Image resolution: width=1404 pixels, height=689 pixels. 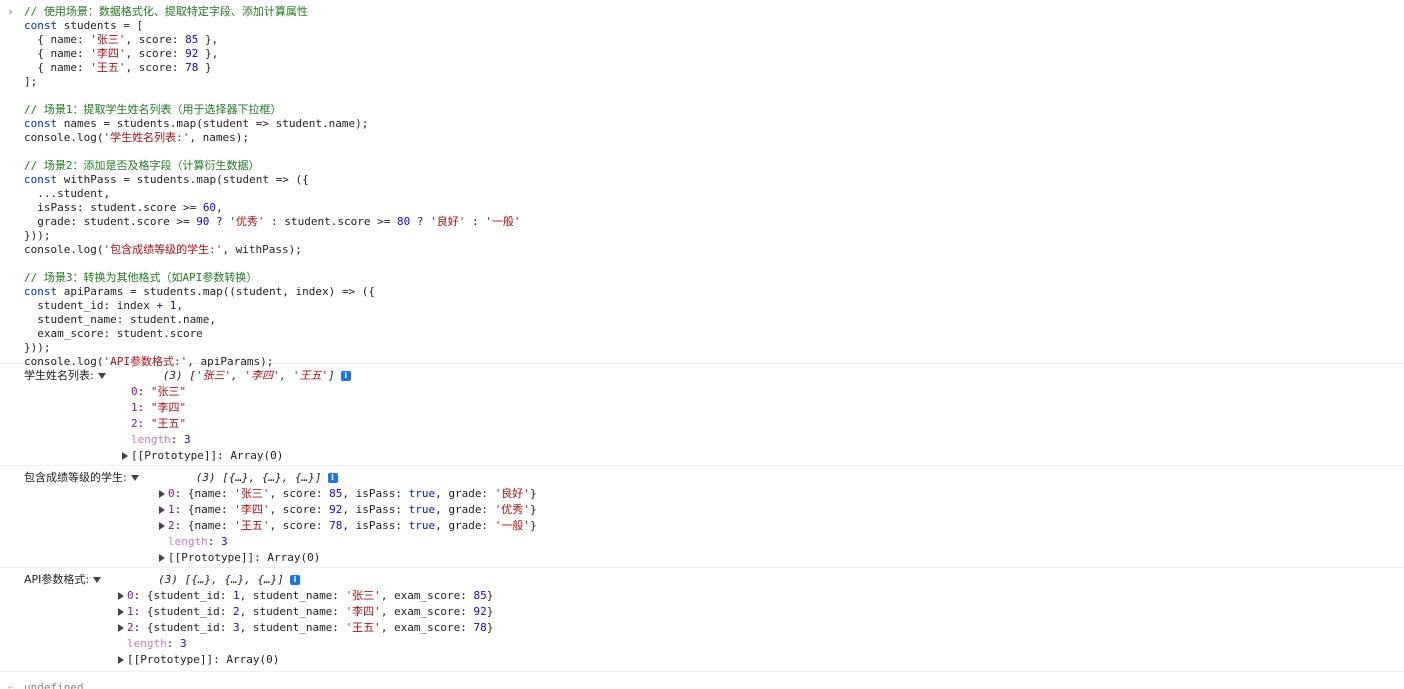 I want to click on code-line: { name: '张三', score: 85 },, so click(x=714, y=40).